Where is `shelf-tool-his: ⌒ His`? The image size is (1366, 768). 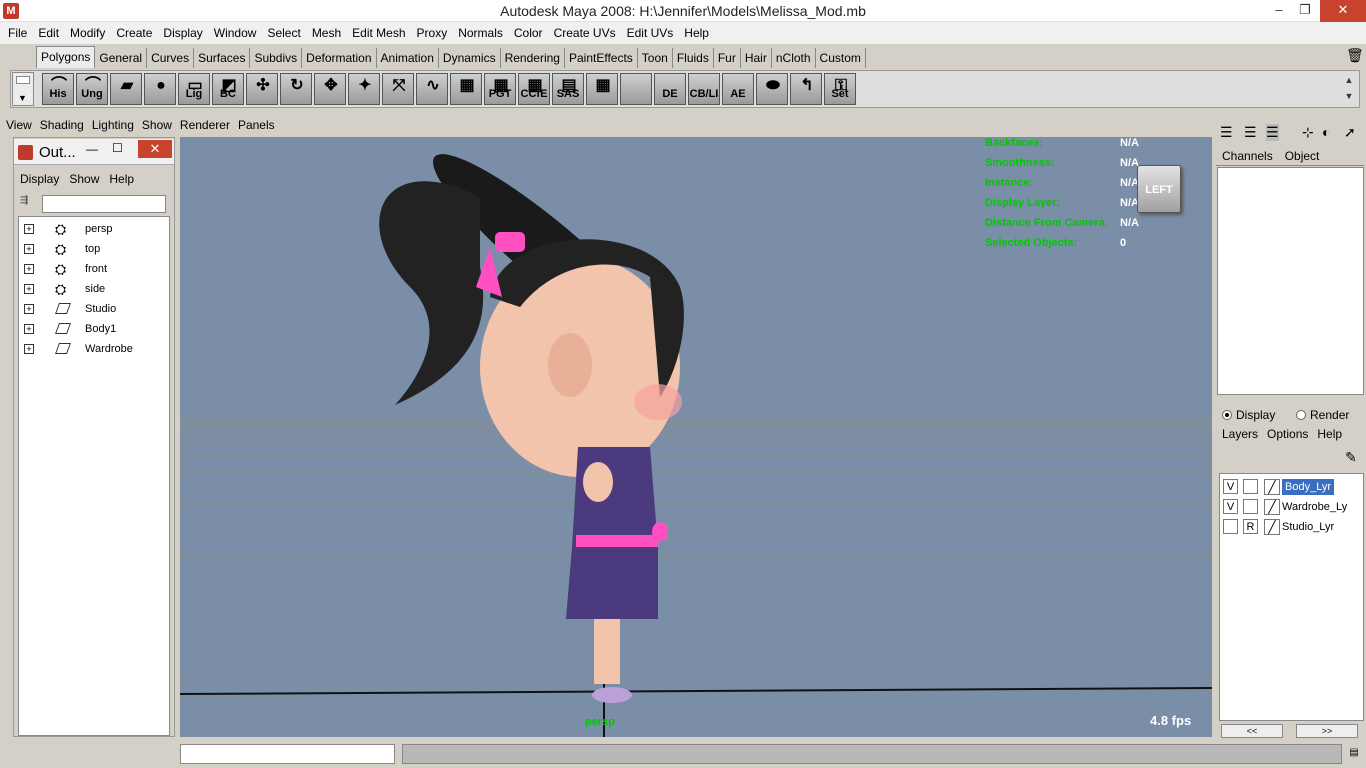
shelf-tool-his: ⌒ His is located at coordinates (58, 89).